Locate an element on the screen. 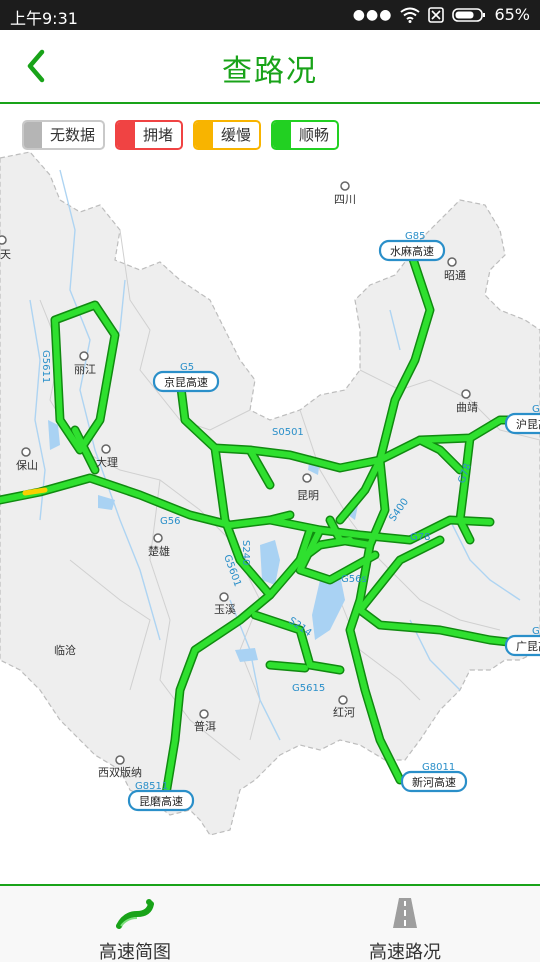 The height and width of the screenshot is (964, 540). route-code-s0501: S0501 is located at coordinates (288, 432).